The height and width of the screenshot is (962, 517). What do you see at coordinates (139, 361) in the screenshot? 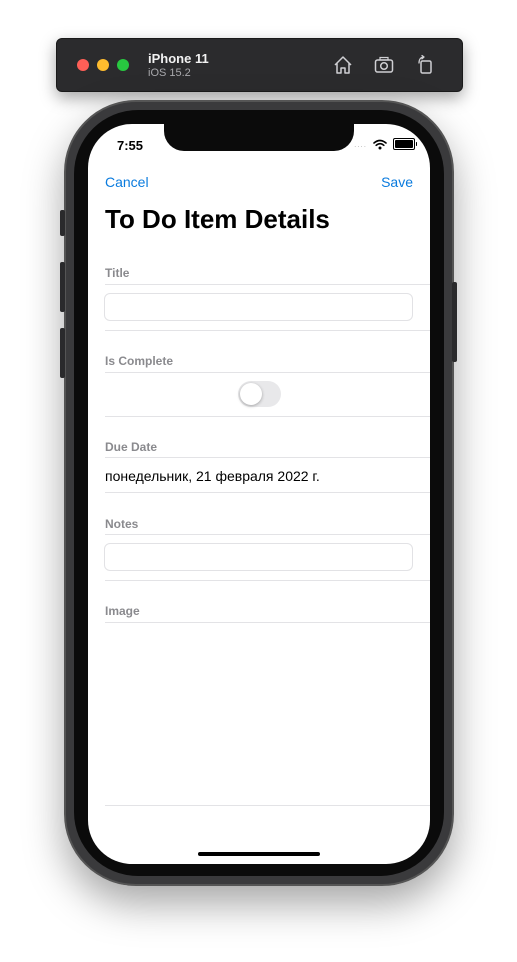
I see `is-complete-section-header: Is Complete` at bounding box center [139, 361].